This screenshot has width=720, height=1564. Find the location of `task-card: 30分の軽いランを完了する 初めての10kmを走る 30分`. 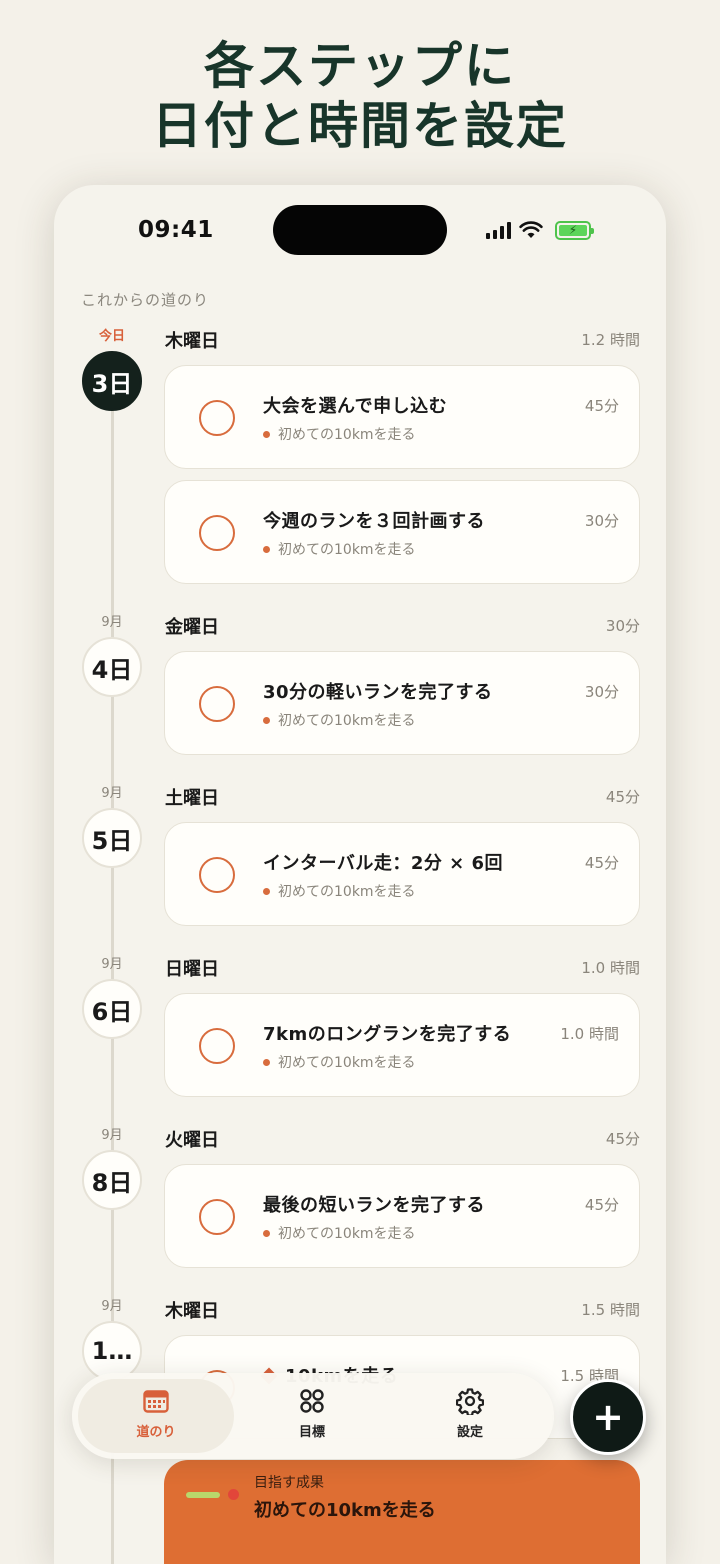

task-card: 30分の軽いランを完了する 初めての10kmを走る 30分 is located at coordinates (402, 703).